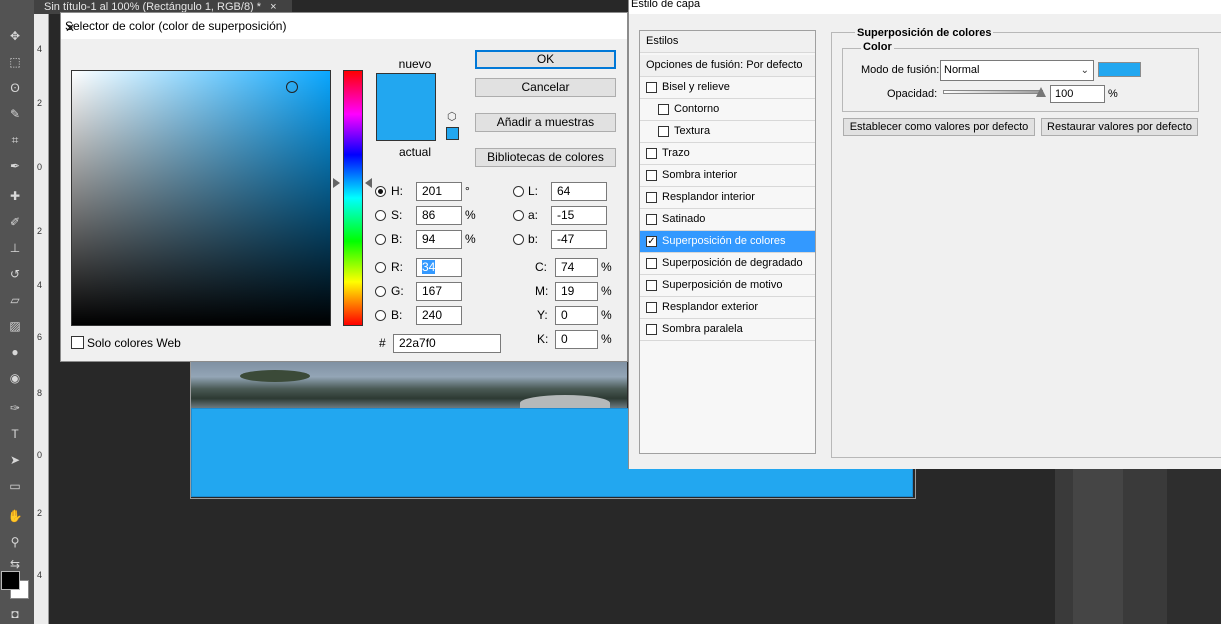 Image resolution: width=1221 pixels, height=624 pixels. What do you see at coordinates (429, 267) in the screenshot?
I see `input-r-selected-text: 34` at bounding box center [429, 267].